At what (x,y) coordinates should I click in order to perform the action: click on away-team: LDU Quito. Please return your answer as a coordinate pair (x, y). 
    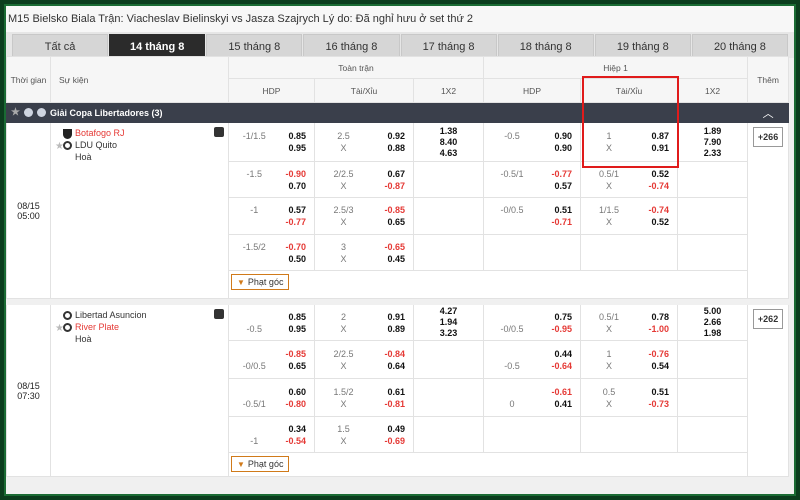
    Looking at the image, I should click on (96, 145).